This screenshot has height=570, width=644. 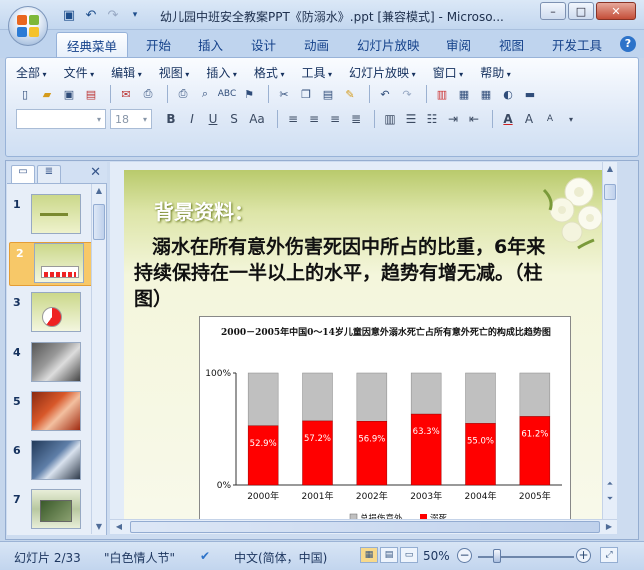 What do you see at coordinates (390, 119) in the screenshot?
I see `columns-icon: ▥` at bounding box center [390, 119].